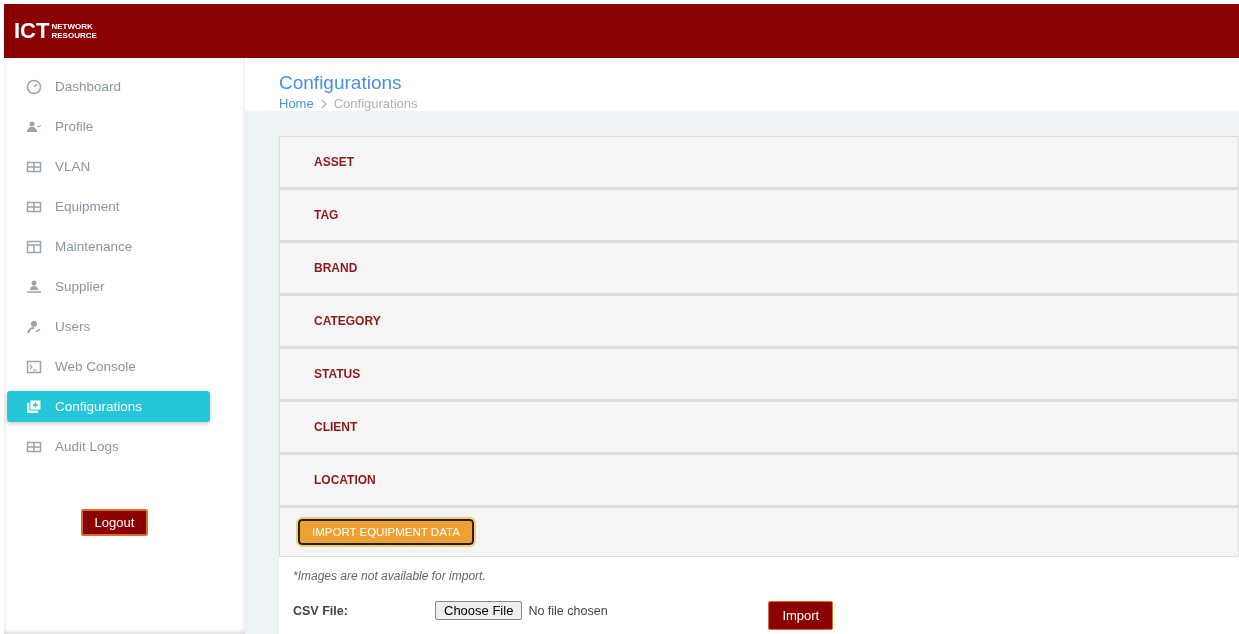  Describe the element at coordinates (108, 286) in the screenshot. I see `sidebar-item: Supplier` at that location.